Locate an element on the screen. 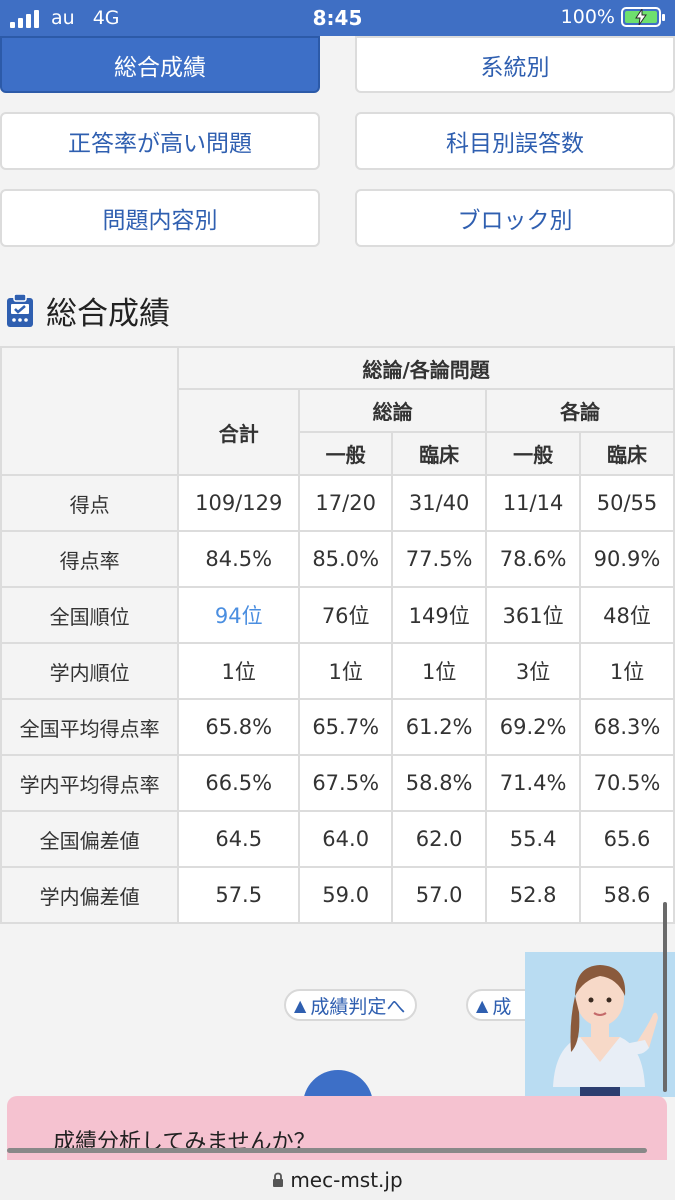  table-cell: 76位 is located at coordinates (346, 615).